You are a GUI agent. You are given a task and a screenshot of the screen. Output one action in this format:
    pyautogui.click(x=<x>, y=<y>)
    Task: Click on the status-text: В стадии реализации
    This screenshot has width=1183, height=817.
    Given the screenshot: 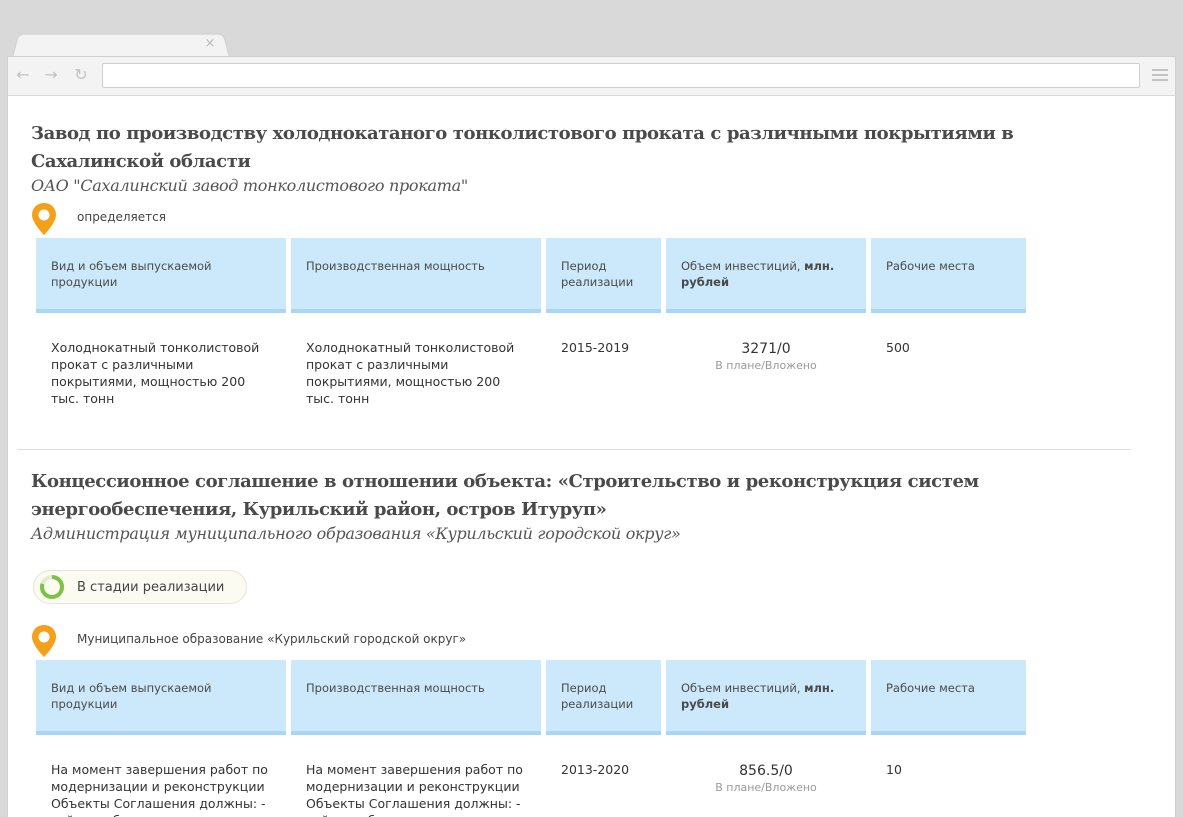 What is the action you would take?
    pyautogui.click(x=151, y=587)
    